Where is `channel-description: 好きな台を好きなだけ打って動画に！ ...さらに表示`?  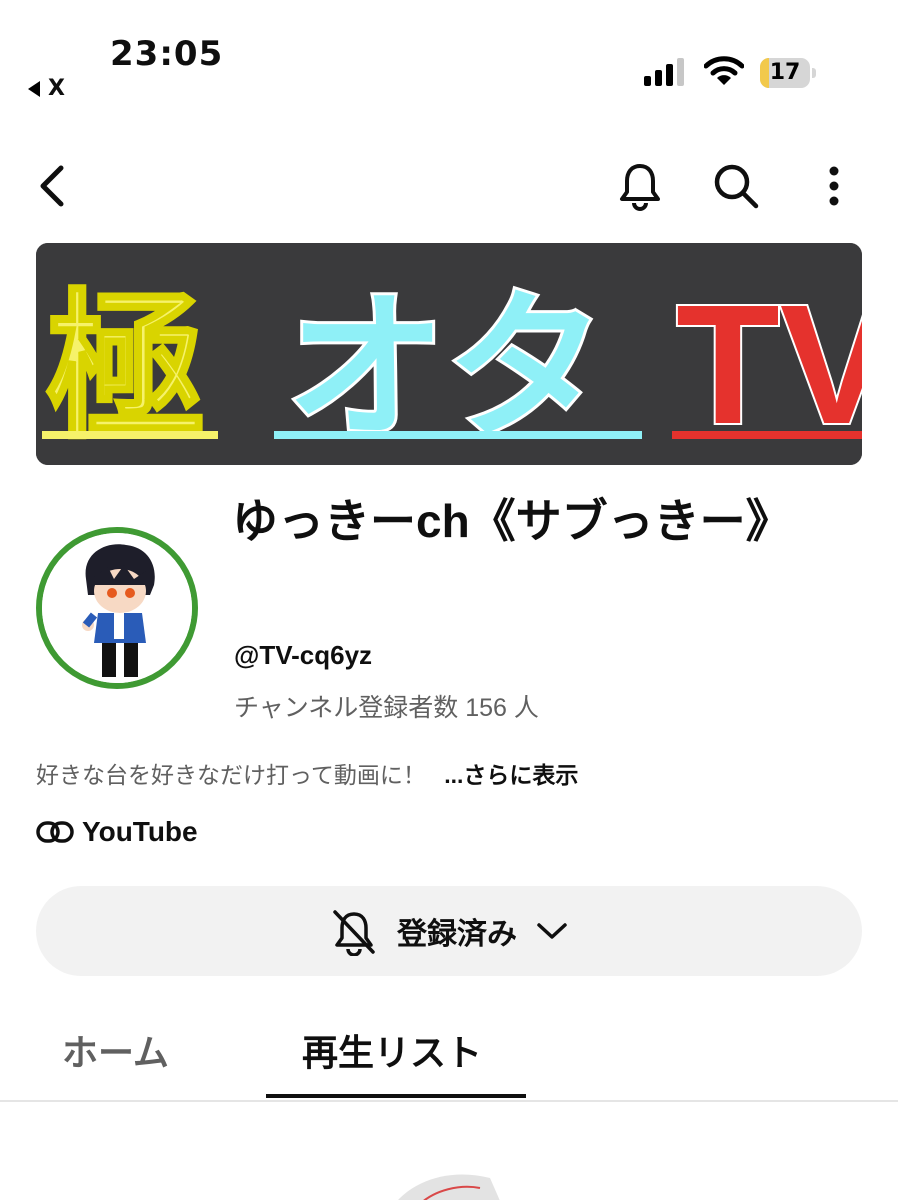
channel-description: 好きな台を好きなだけ打って動画に！ ...さらに表示 is located at coordinates (307, 773).